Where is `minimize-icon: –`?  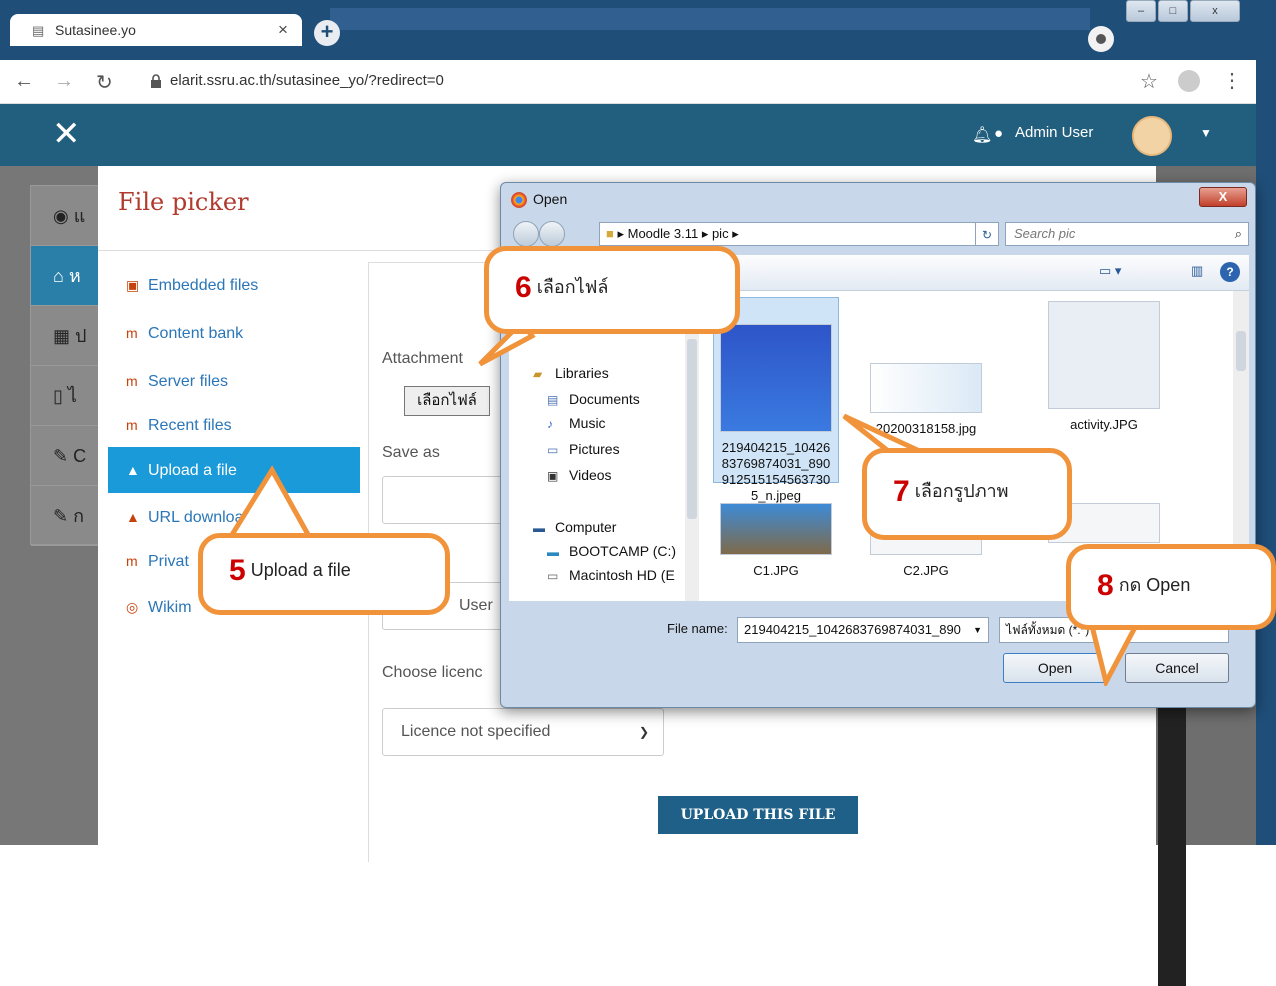 minimize-icon: – is located at coordinates (1141, 11).